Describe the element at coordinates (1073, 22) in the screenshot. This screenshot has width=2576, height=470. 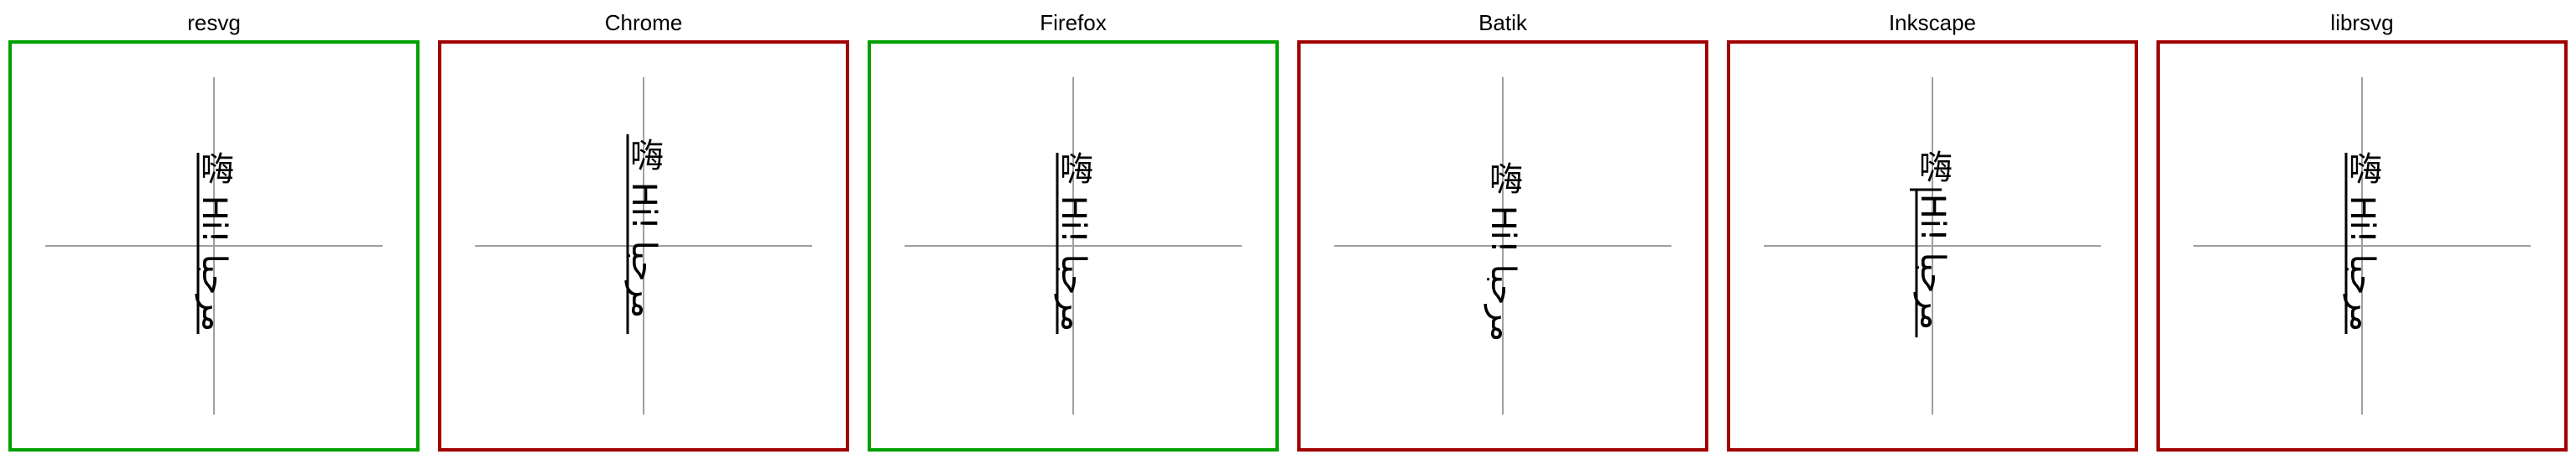
I see `renderer-title: Firefox` at that location.